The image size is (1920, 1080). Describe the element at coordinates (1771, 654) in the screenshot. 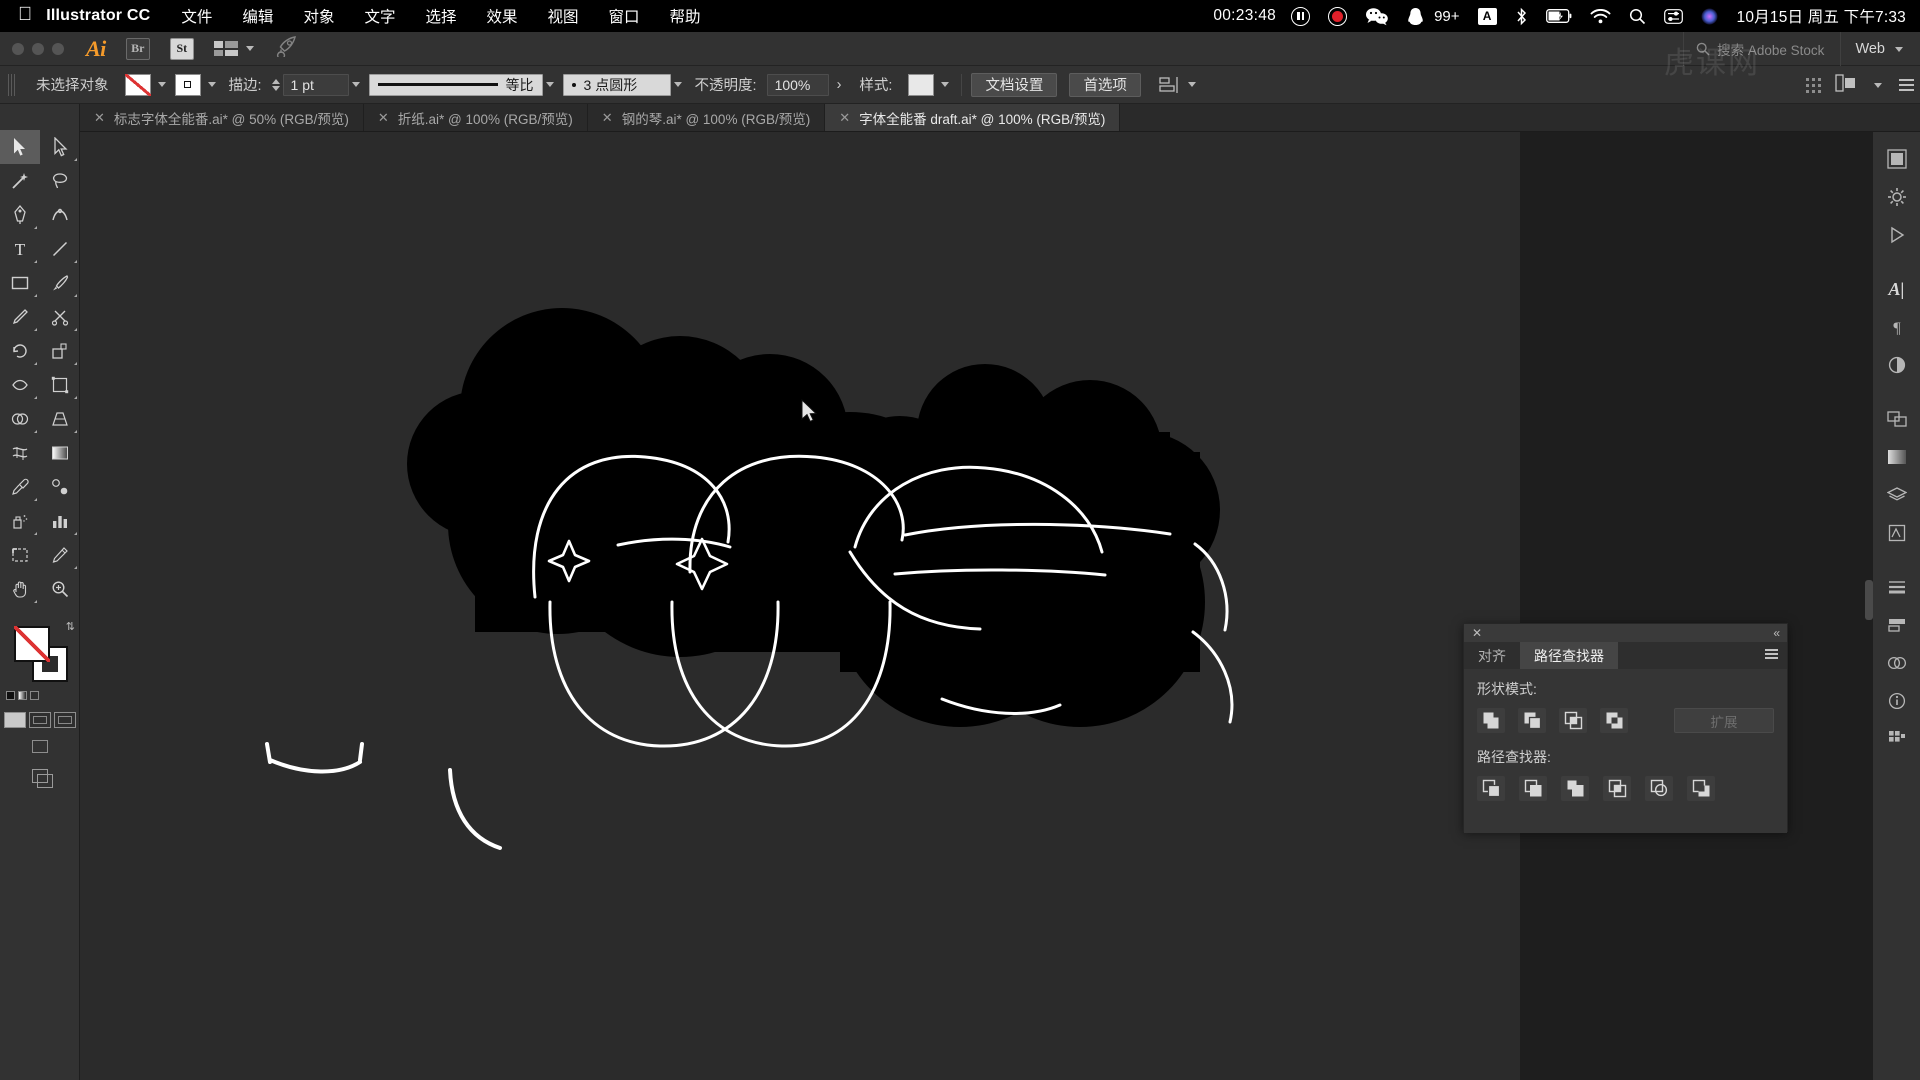

I see `panel-menu-icon` at that location.